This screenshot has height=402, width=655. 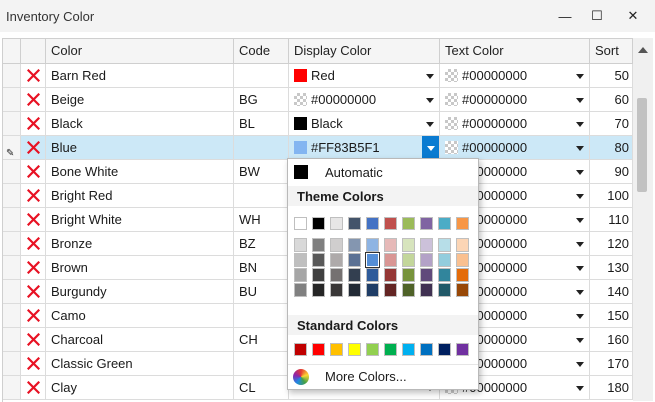 What do you see at coordinates (611, 339) in the screenshot?
I see `sort-cell: 160` at bounding box center [611, 339].